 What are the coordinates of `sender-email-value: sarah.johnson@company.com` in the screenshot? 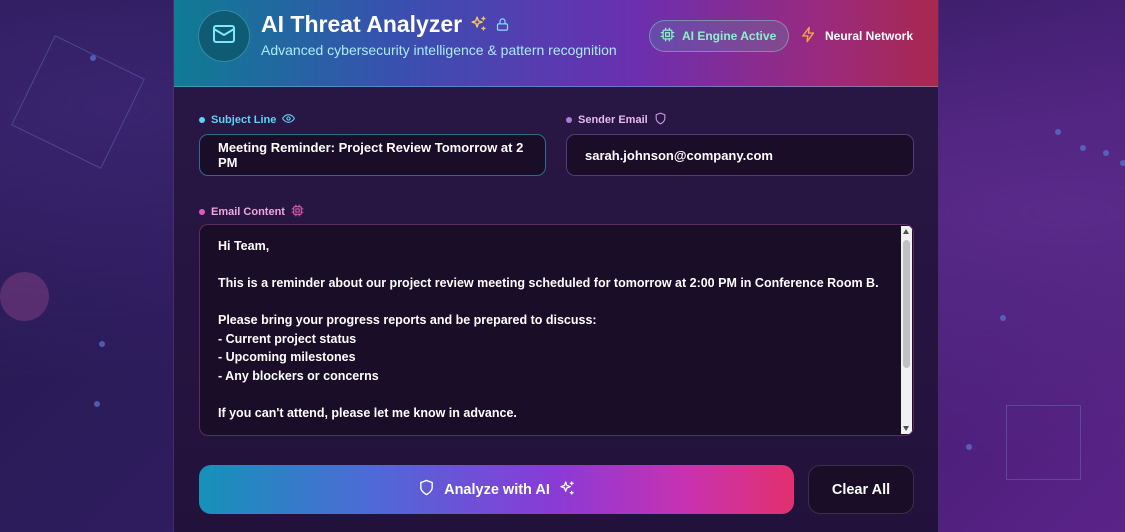 It's located at (679, 155).